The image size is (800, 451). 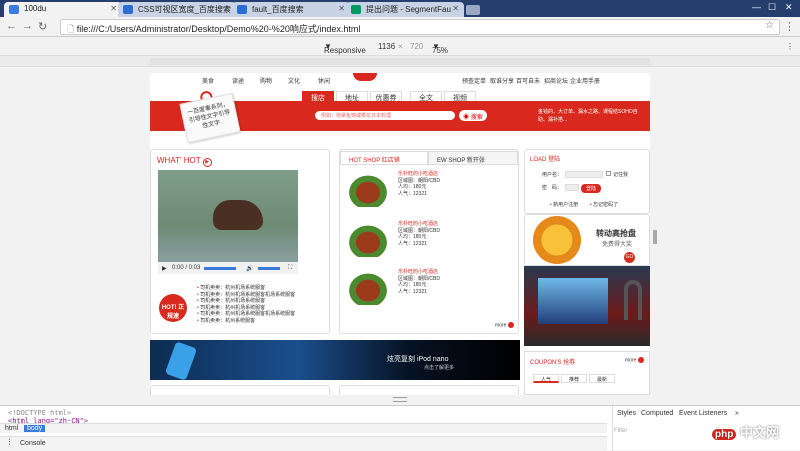 What do you see at coordinates (33, 443) in the screenshot?
I see `console-tab: Console` at bounding box center [33, 443].